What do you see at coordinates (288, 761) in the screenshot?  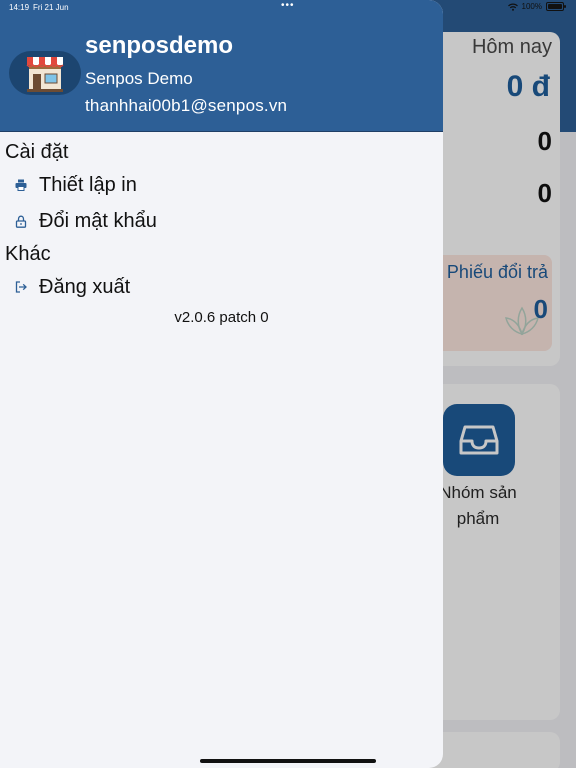 I see `home-indicator` at bounding box center [288, 761].